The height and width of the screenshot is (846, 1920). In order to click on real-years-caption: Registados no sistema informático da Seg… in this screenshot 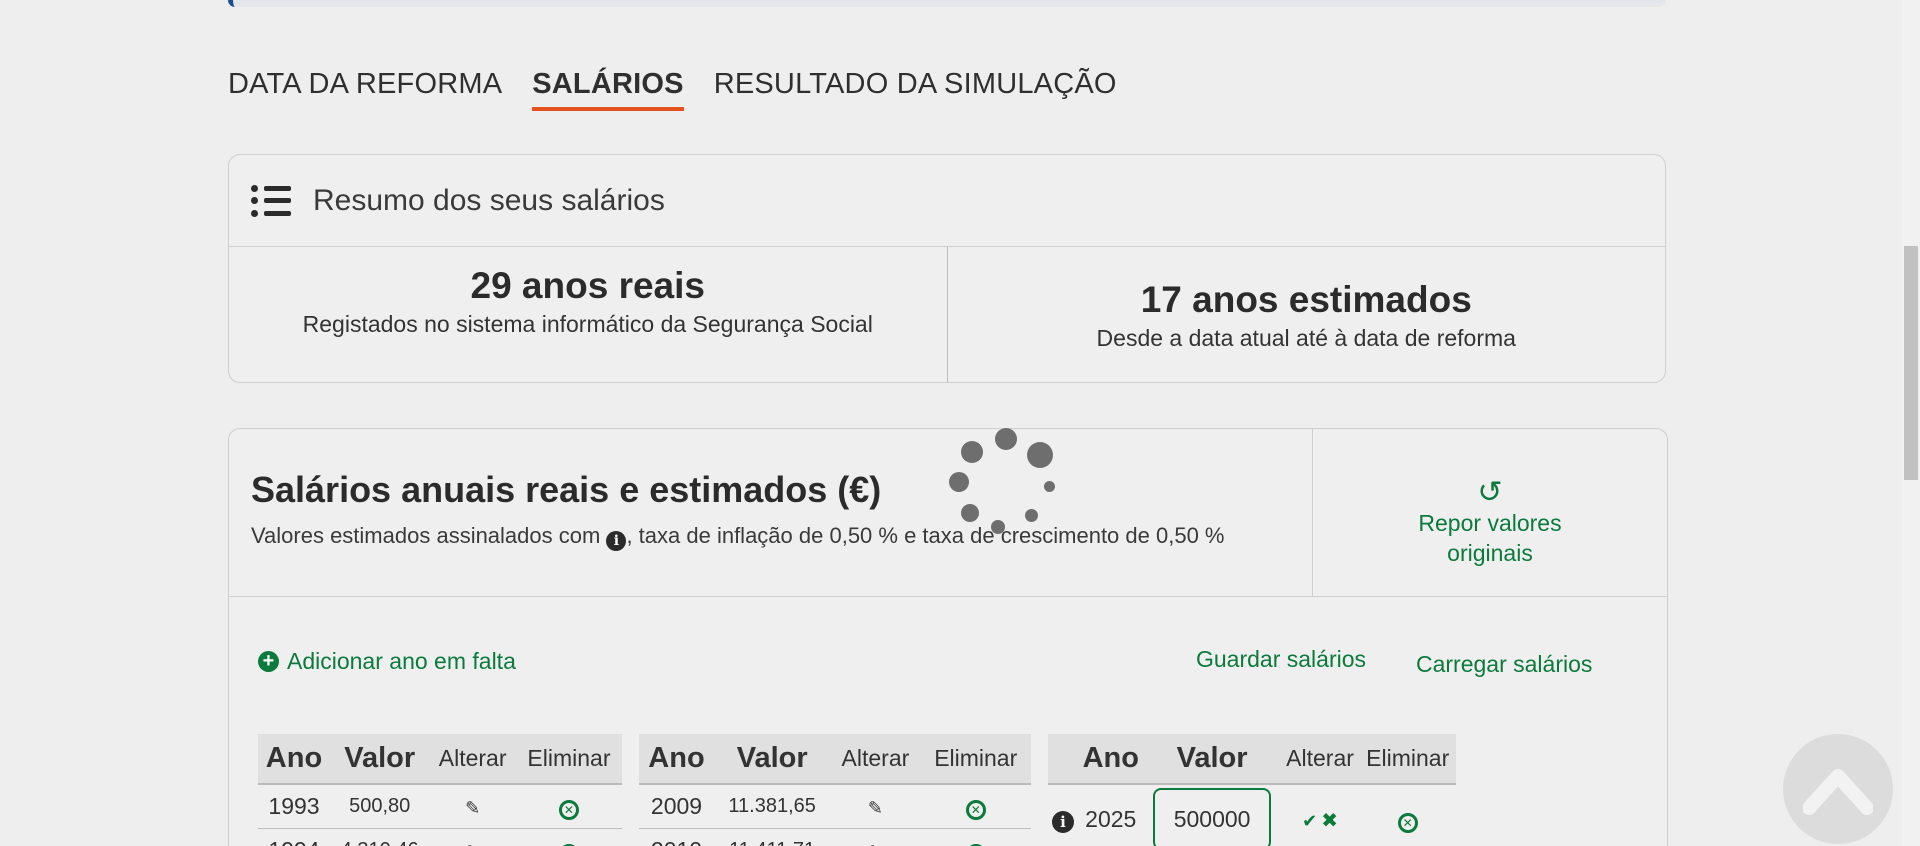, I will do `click(587, 324)`.